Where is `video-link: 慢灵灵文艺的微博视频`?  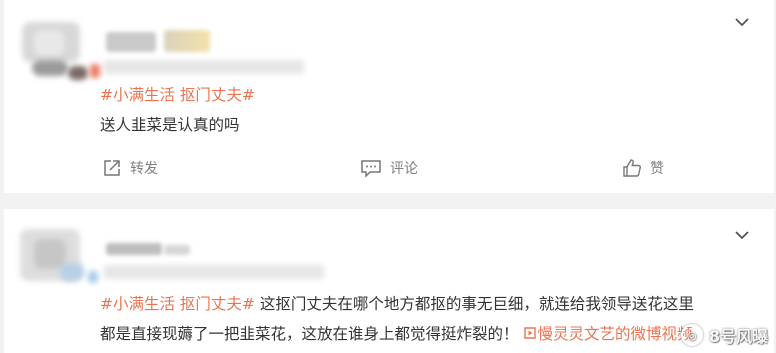
video-link: 慢灵灵文艺的微博视频 is located at coordinates (607, 334).